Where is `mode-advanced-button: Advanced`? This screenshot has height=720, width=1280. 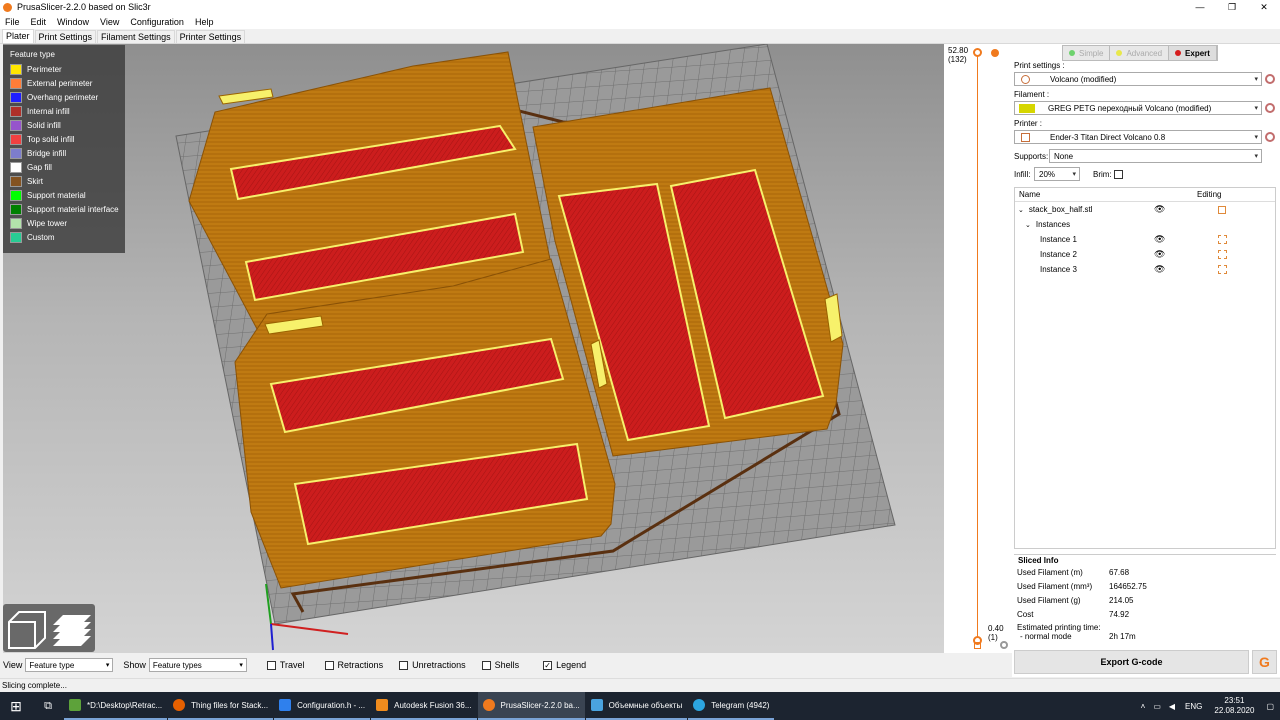
mode-advanced-button: Advanced is located at coordinates (1140, 53).